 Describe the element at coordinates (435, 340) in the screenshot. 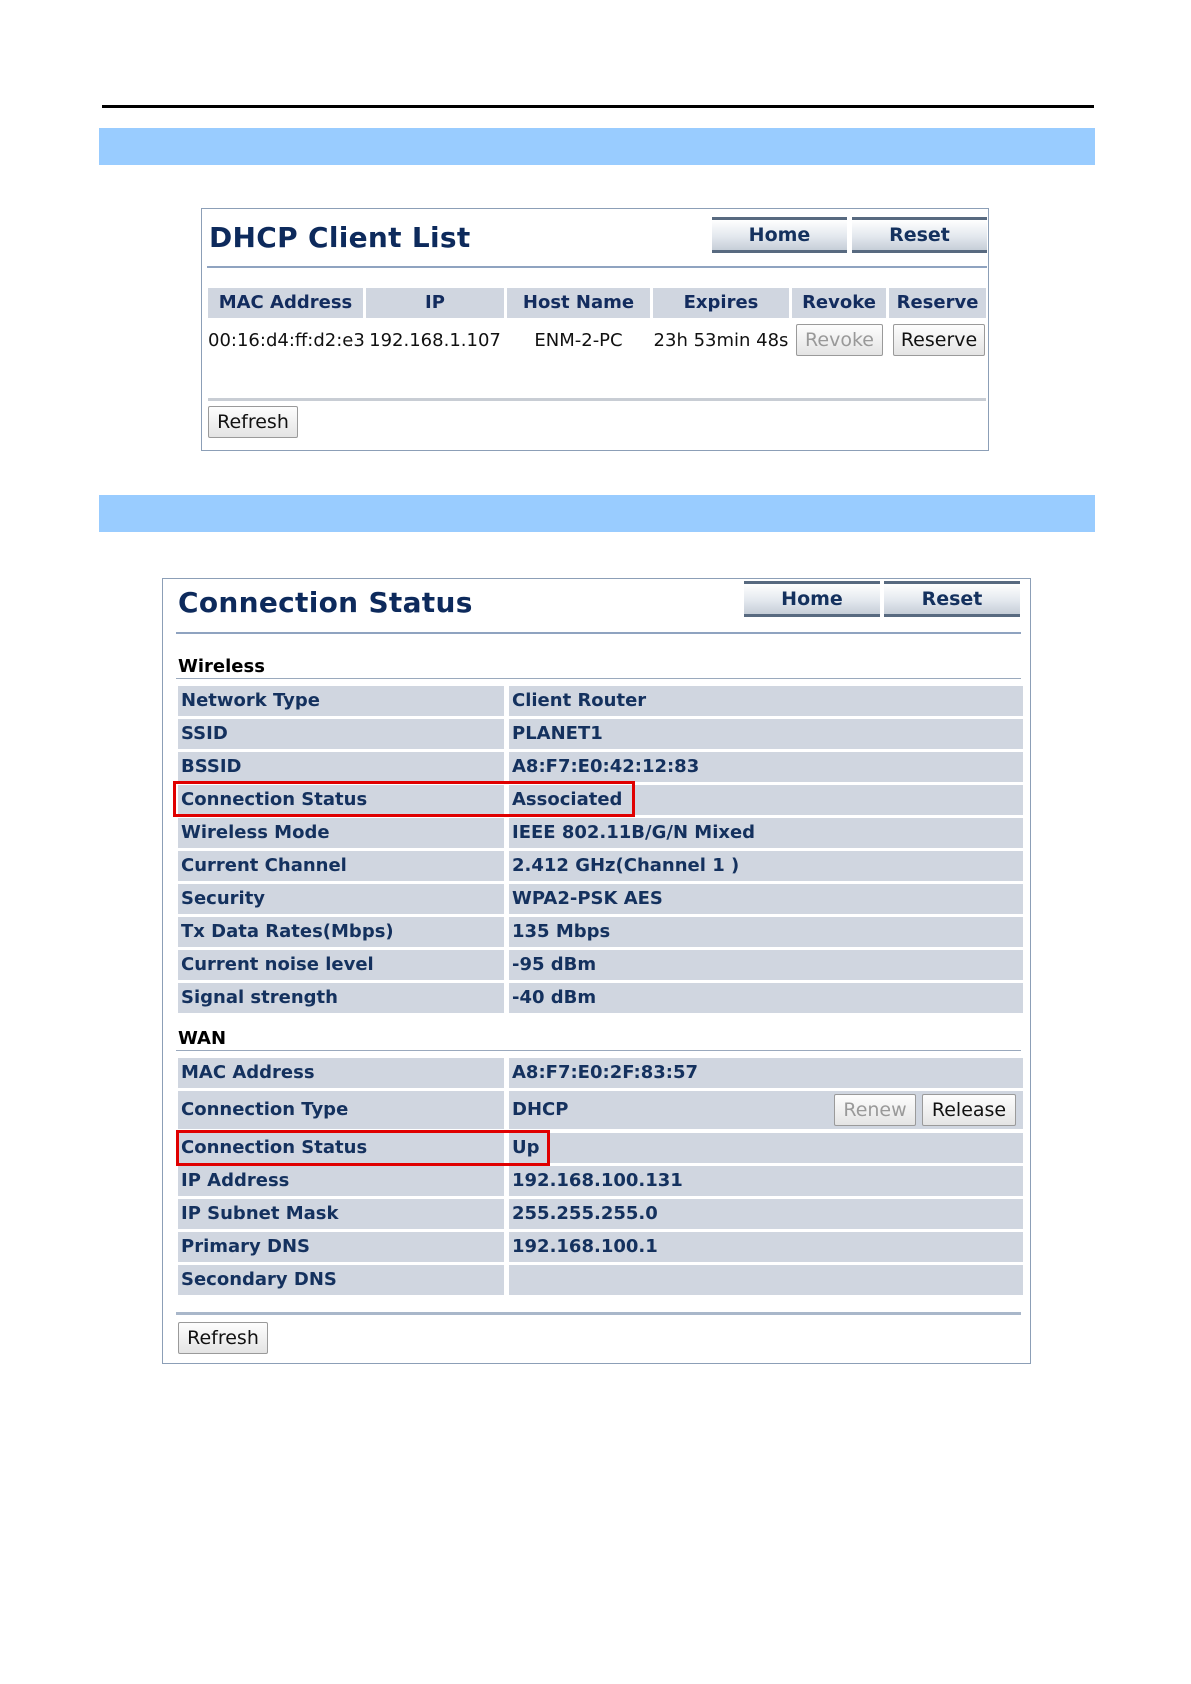

I see `client-ip: 192.168.1.107` at that location.